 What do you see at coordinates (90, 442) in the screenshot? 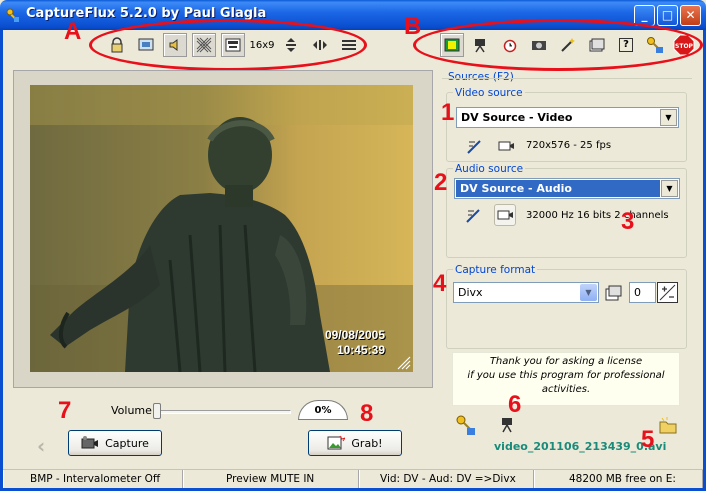
I see `camcorder-icon` at bounding box center [90, 442].